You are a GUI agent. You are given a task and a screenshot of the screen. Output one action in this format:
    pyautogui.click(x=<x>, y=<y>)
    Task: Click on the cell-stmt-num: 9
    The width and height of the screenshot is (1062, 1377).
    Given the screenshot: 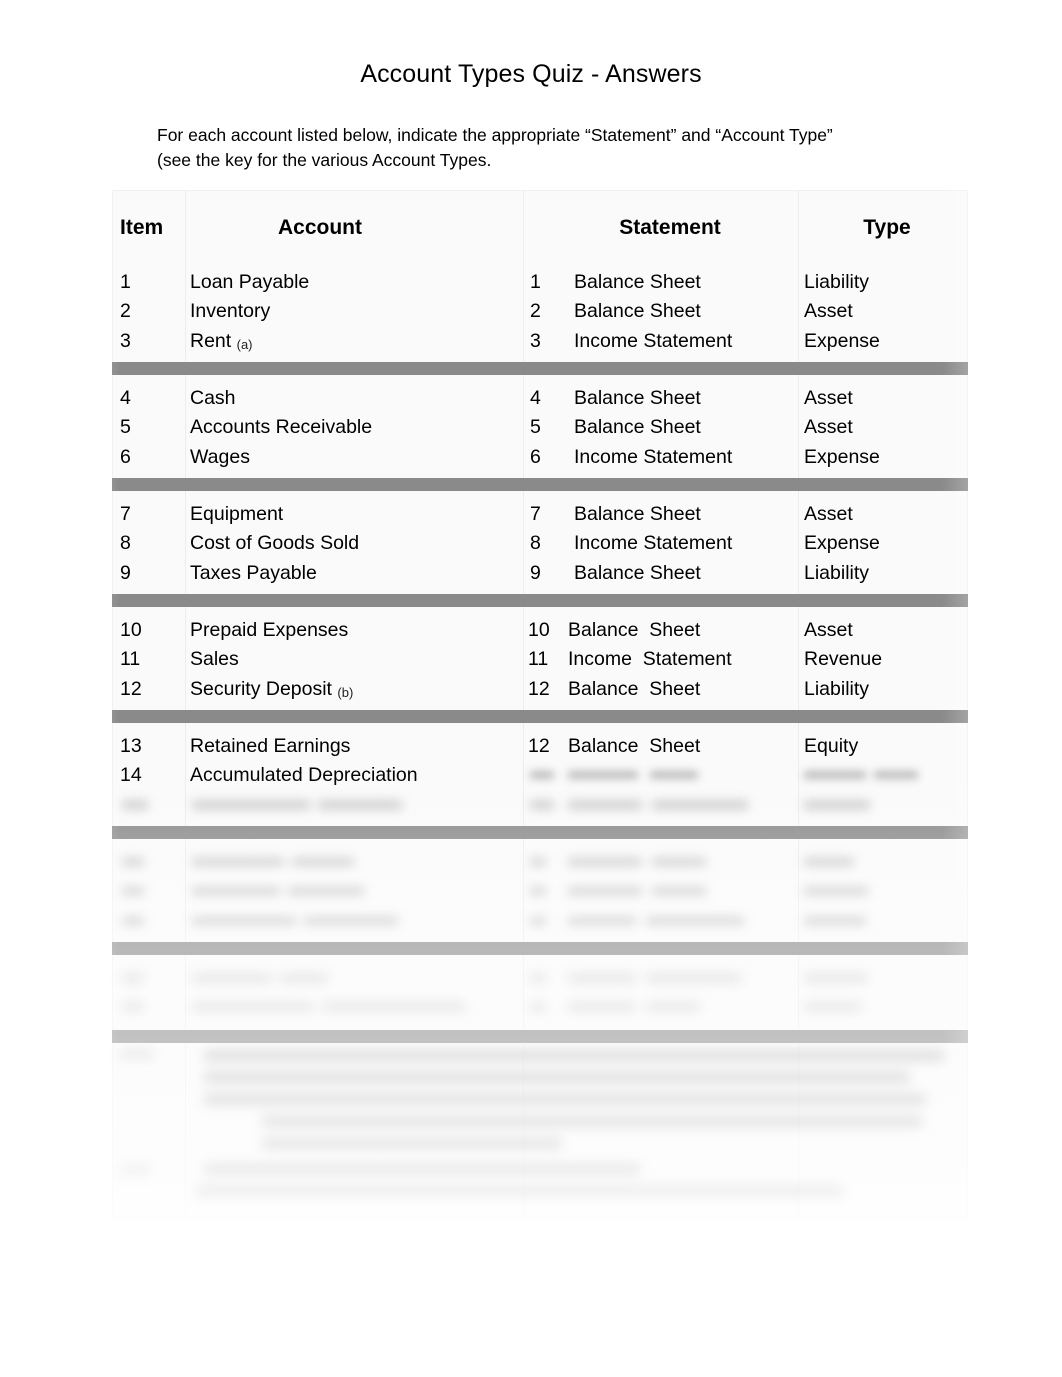 What is the action you would take?
    pyautogui.click(x=535, y=572)
    